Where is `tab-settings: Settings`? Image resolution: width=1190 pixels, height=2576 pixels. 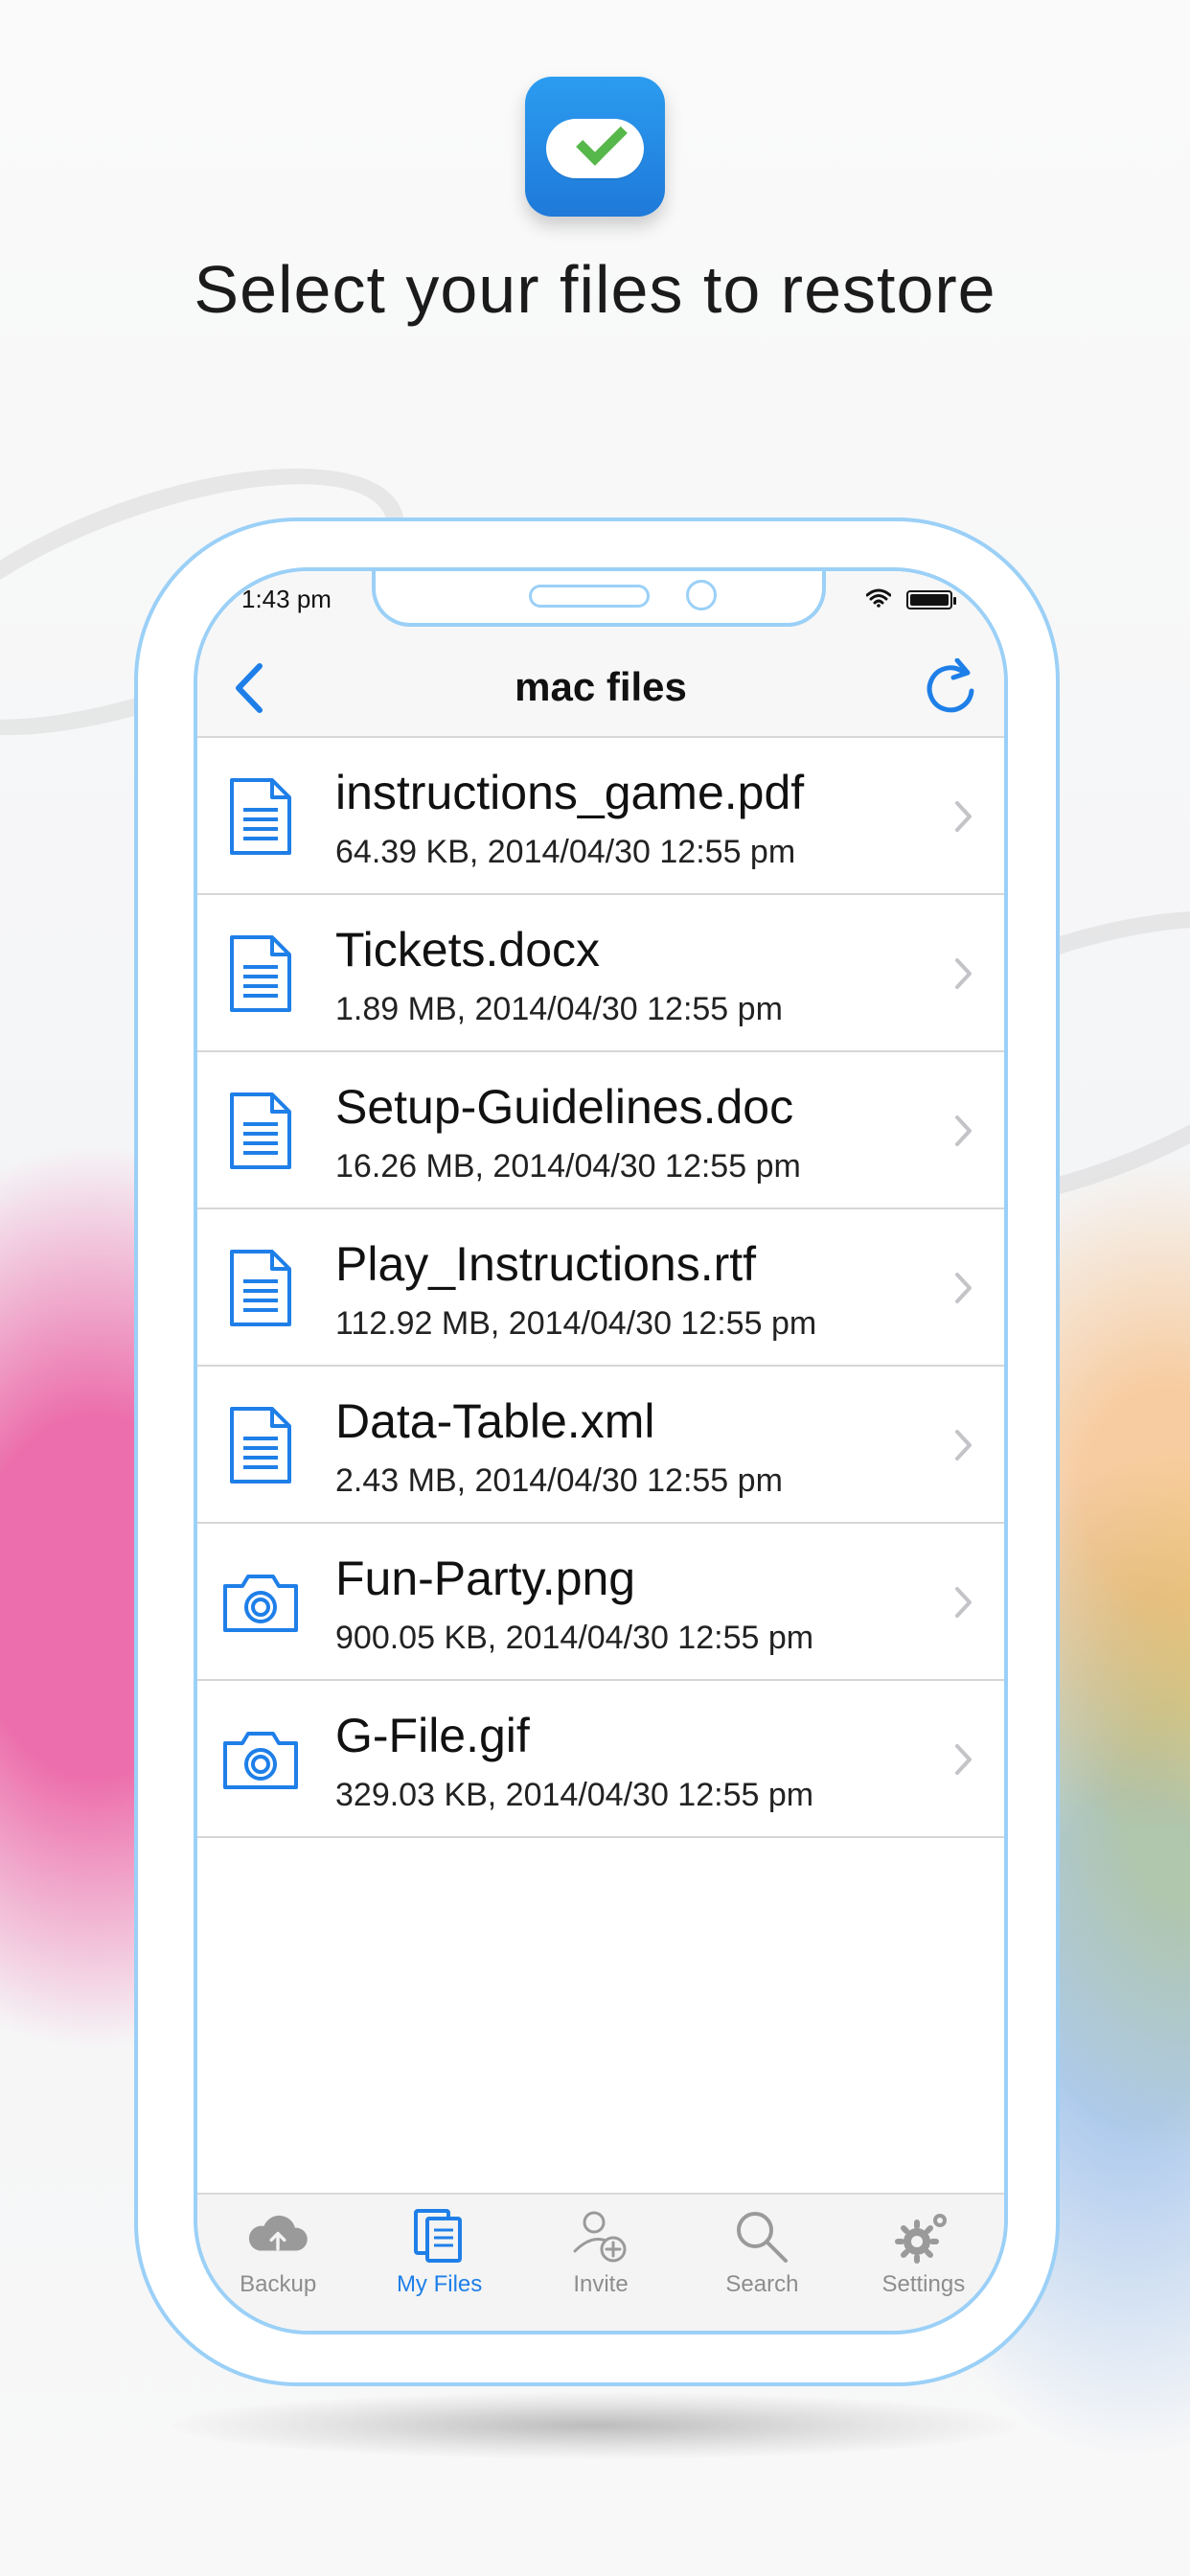
tab-settings: Settings is located at coordinates (924, 2263).